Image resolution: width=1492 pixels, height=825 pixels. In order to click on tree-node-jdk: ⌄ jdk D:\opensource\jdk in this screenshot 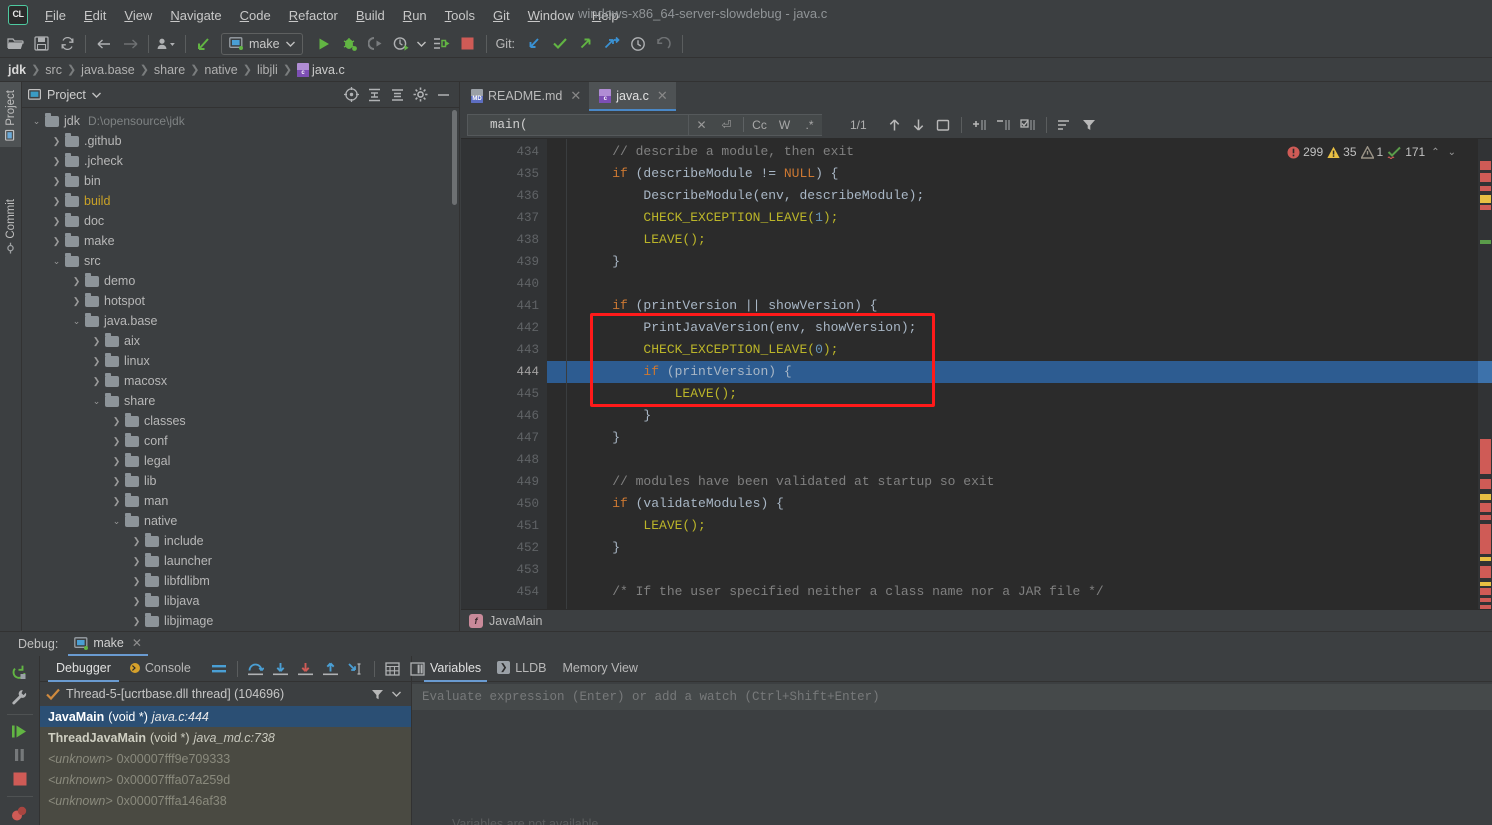, I will do `click(240, 121)`.